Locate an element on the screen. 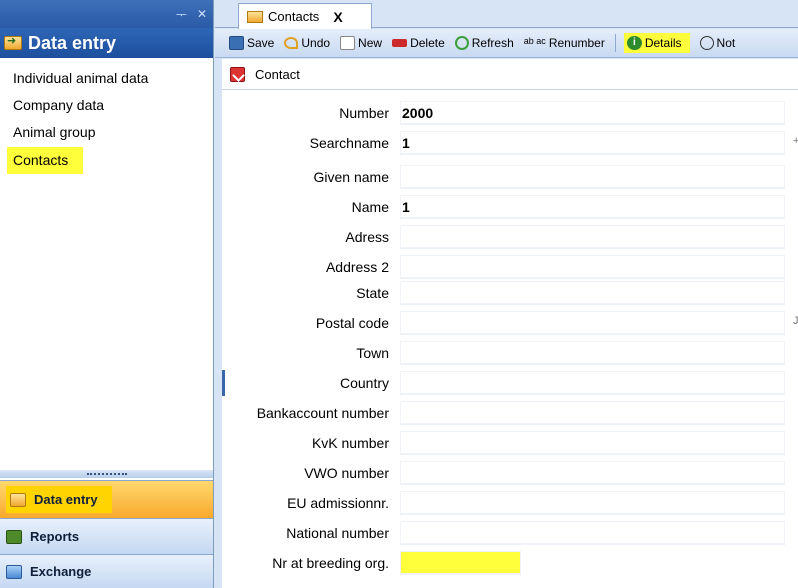 This screenshot has height=588, width=798. field-row-bankaccount-number: Bankaccount number is located at coordinates (510, 413).